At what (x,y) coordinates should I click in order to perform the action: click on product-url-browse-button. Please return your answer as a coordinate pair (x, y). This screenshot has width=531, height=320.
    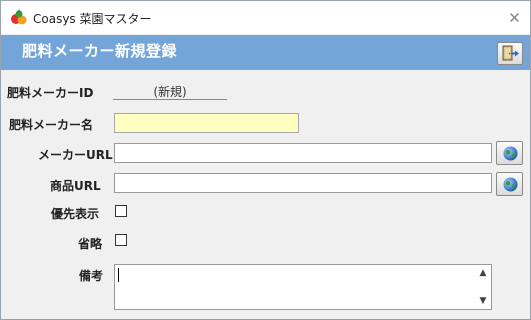
    Looking at the image, I should click on (509, 184).